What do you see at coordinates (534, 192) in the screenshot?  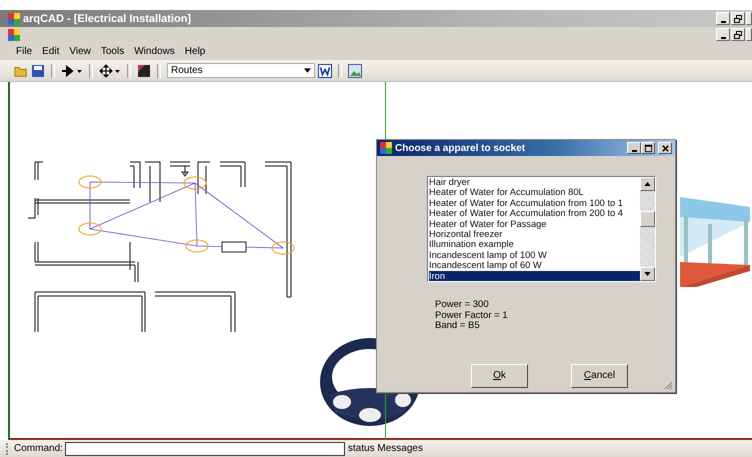 I see `list-item: Heater of Water for Accumulation 80L` at bounding box center [534, 192].